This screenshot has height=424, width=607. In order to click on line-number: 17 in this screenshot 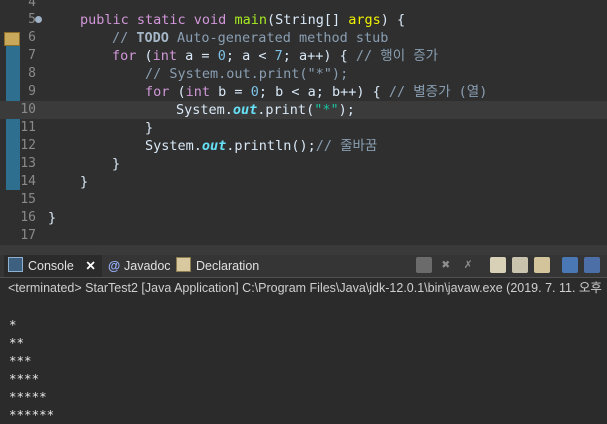, I will do `click(28, 235)`.